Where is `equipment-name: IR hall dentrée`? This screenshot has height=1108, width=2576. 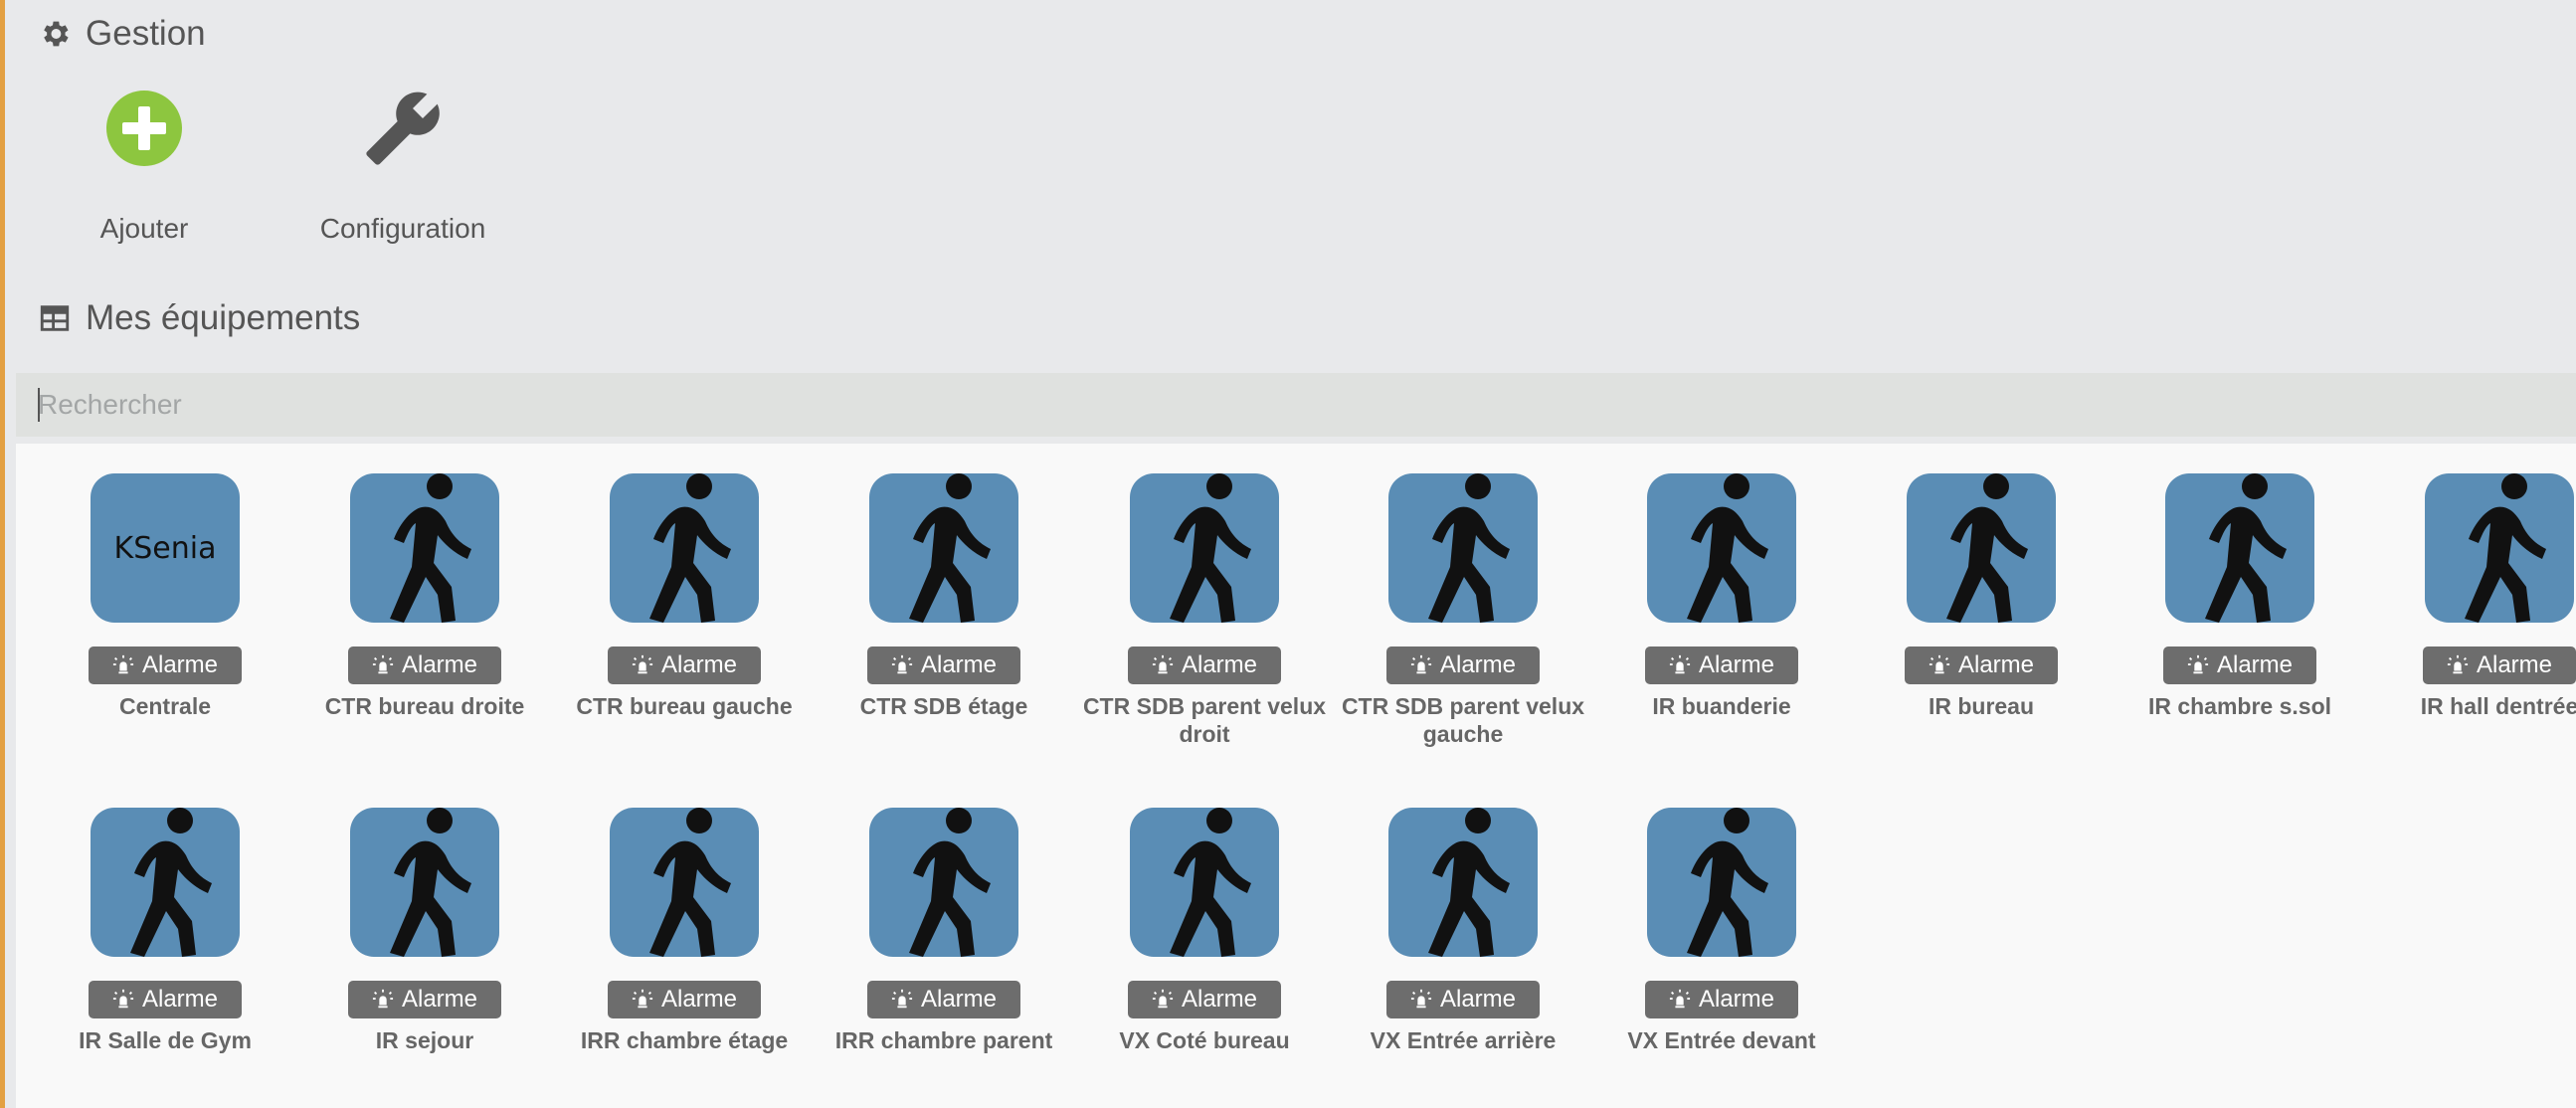
equipment-name: IR hall dentrée is located at coordinates (2498, 706).